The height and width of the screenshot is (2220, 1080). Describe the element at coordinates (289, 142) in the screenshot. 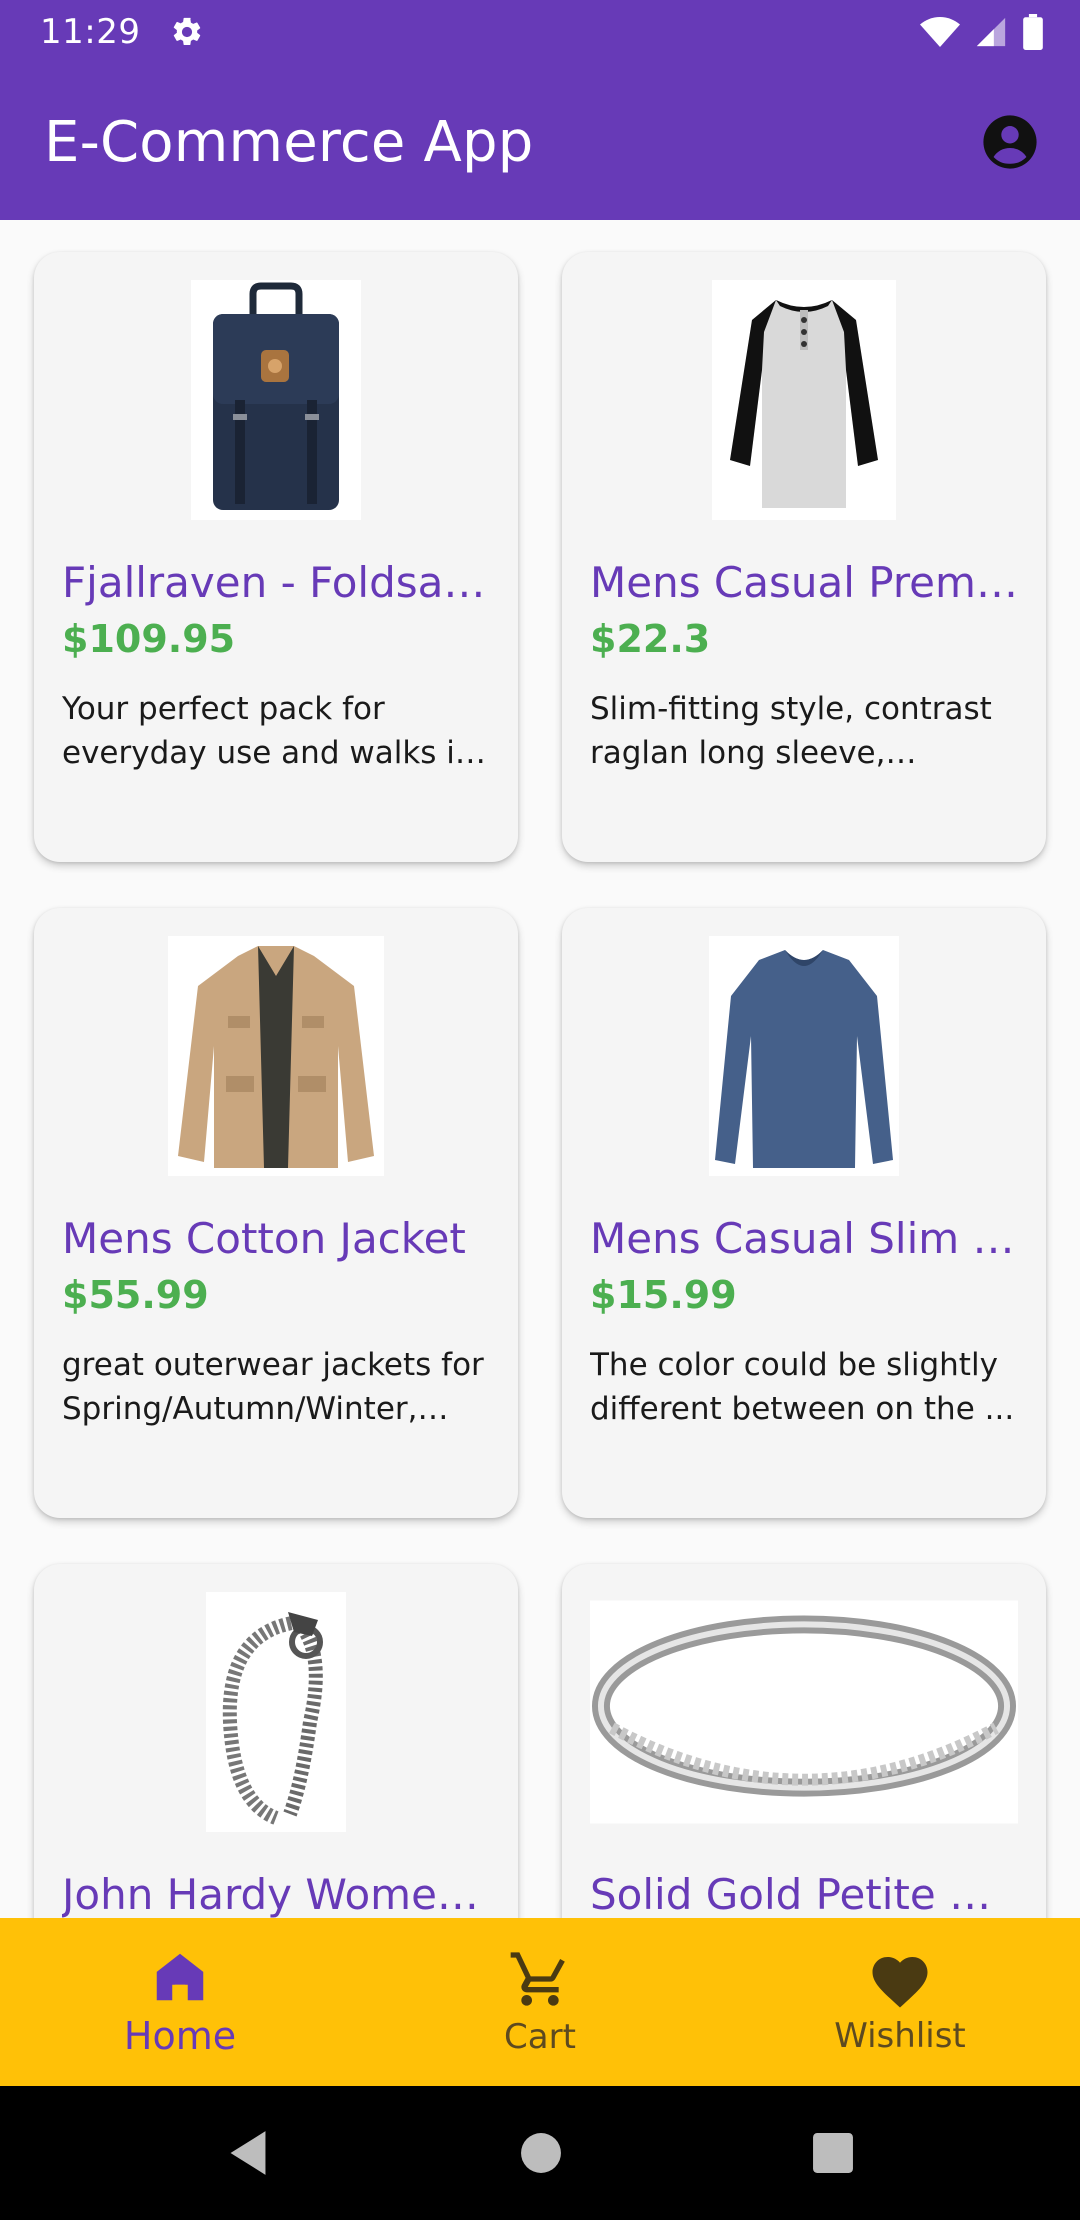

I see `app-title: E-Commerce App` at that location.